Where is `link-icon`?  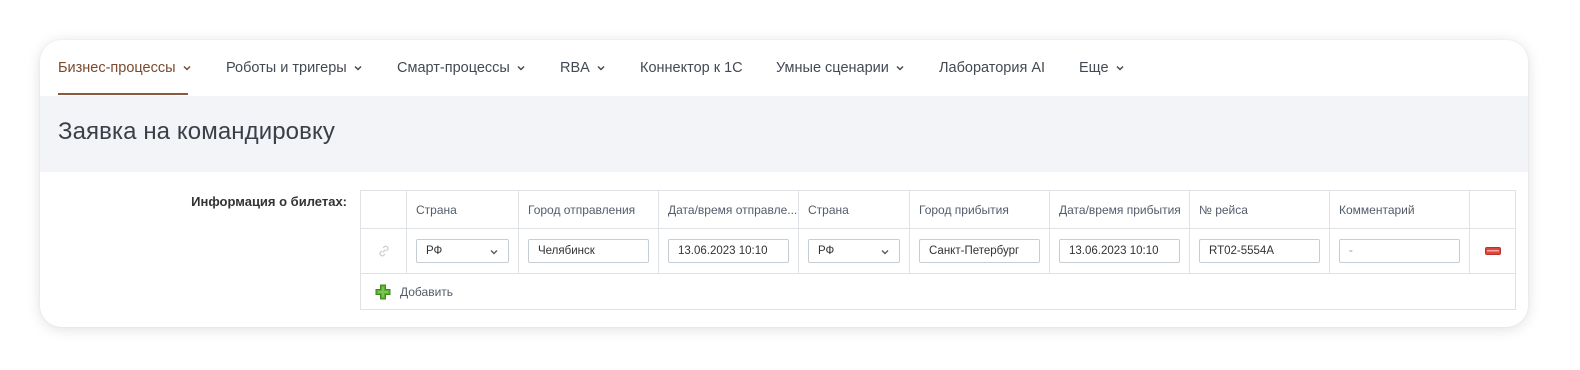
link-icon is located at coordinates (384, 251).